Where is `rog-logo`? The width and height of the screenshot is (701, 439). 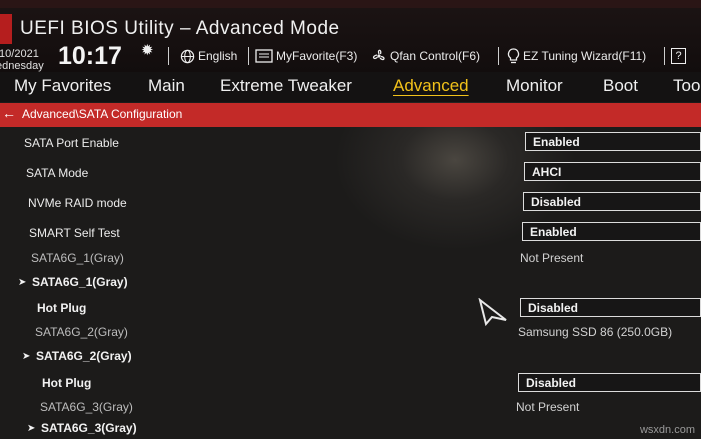 rog-logo is located at coordinates (6, 29).